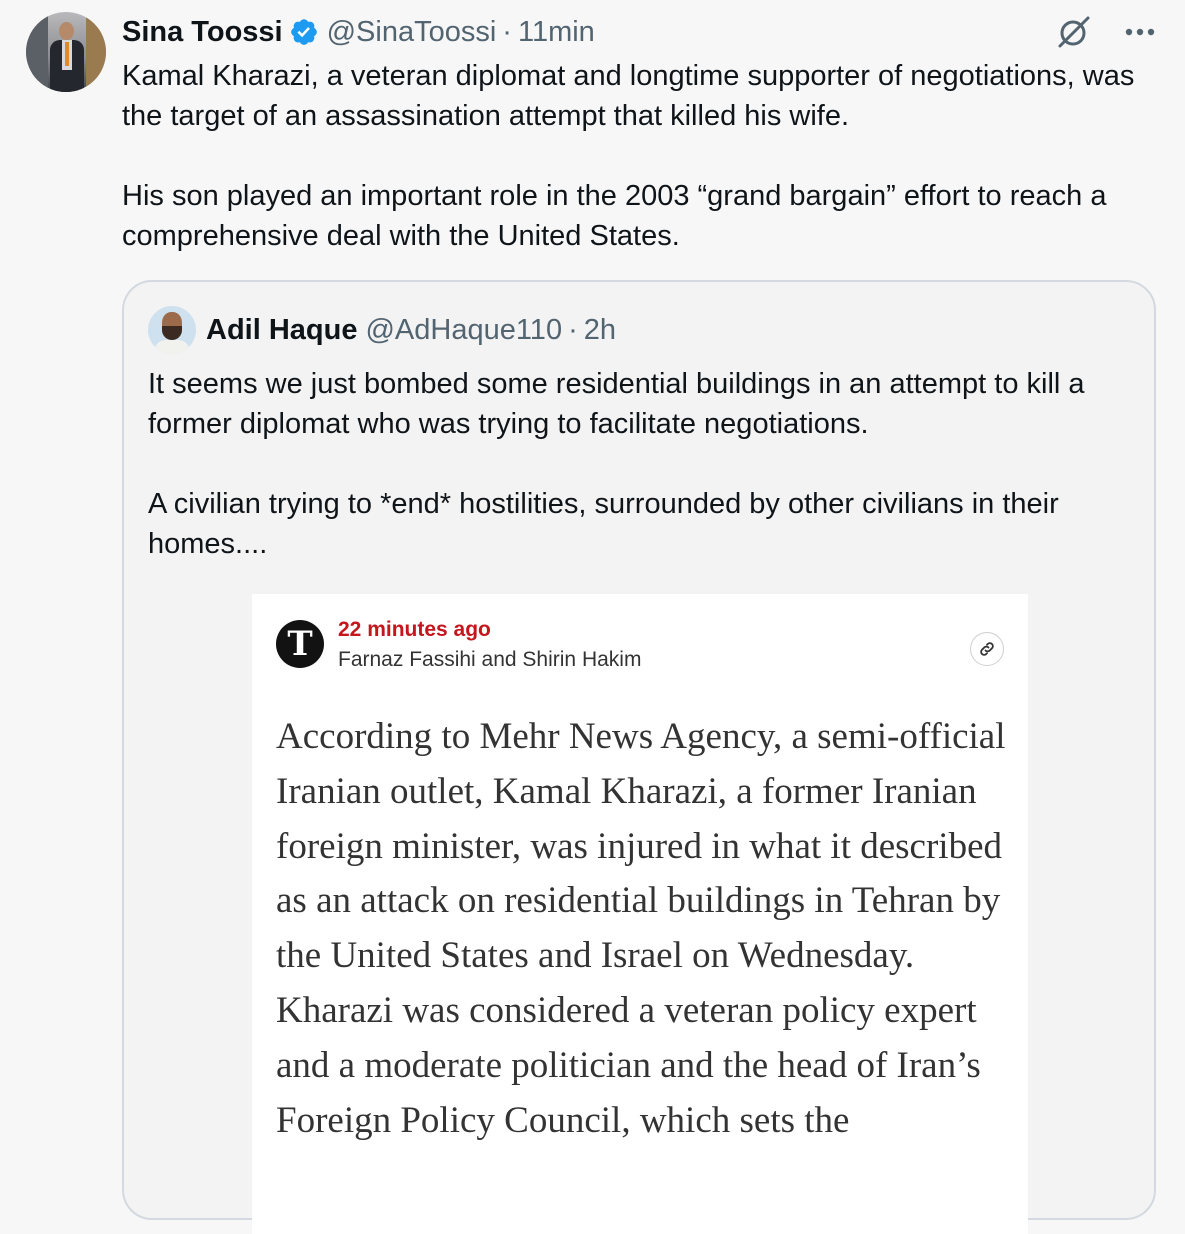 The height and width of the screenshot is (1234, 1185). I want to click on tweet-timestamp: 11min, so click(556, 32).